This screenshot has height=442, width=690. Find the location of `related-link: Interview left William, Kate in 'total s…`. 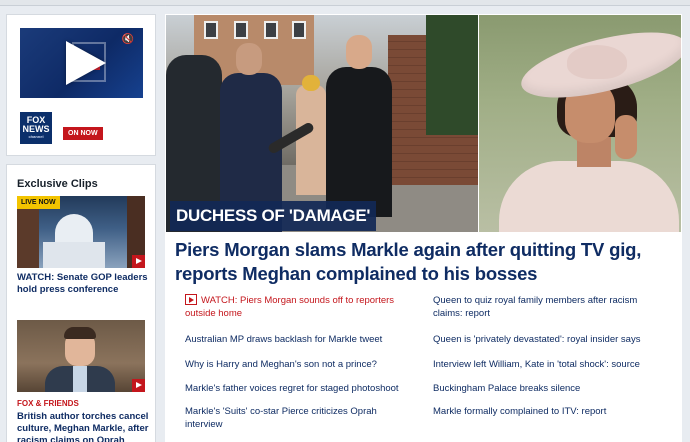

related-link: Interview left William, Kate in 'total s… is located at coordinates (553, 364).